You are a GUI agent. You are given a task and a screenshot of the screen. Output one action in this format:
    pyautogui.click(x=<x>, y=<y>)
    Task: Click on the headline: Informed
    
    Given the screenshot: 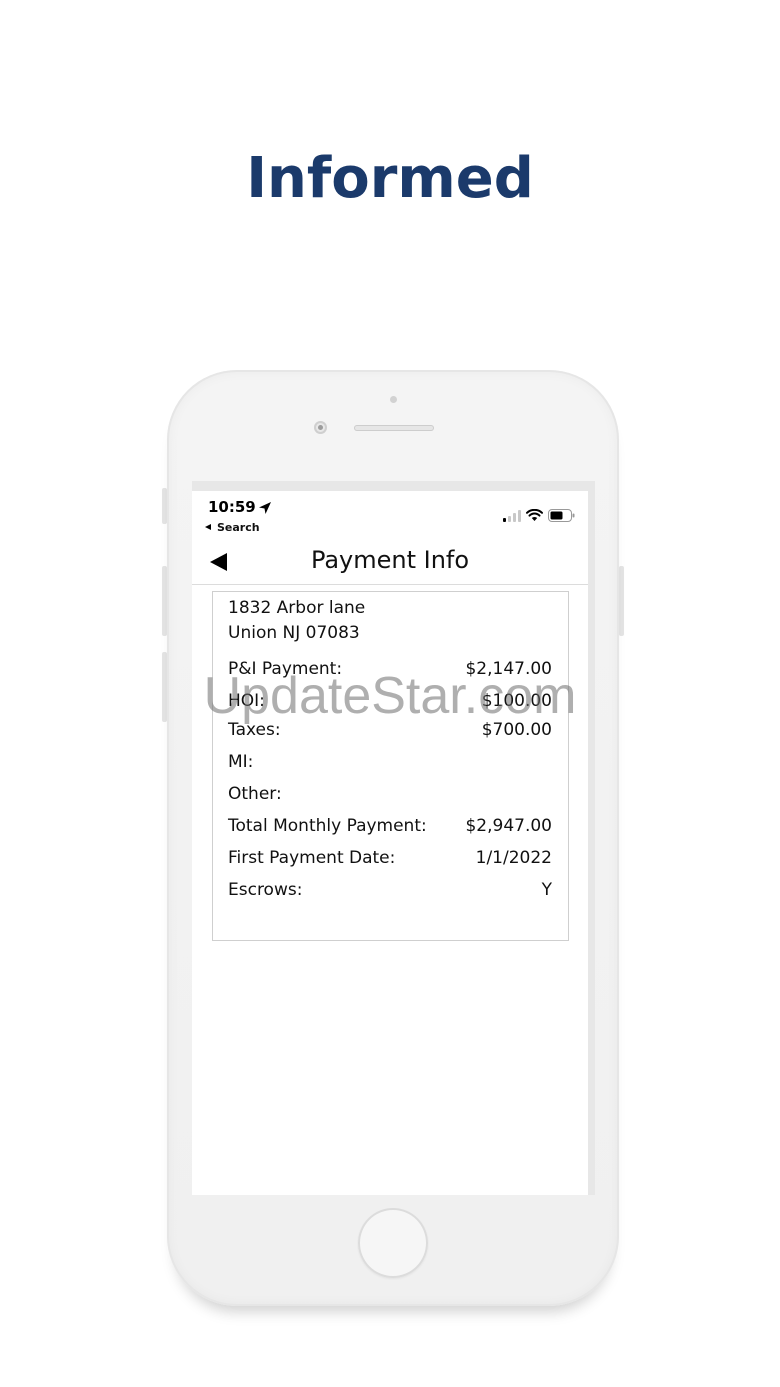 What is the action you would take?
    pyautogui.click(x=390, y=178)
    